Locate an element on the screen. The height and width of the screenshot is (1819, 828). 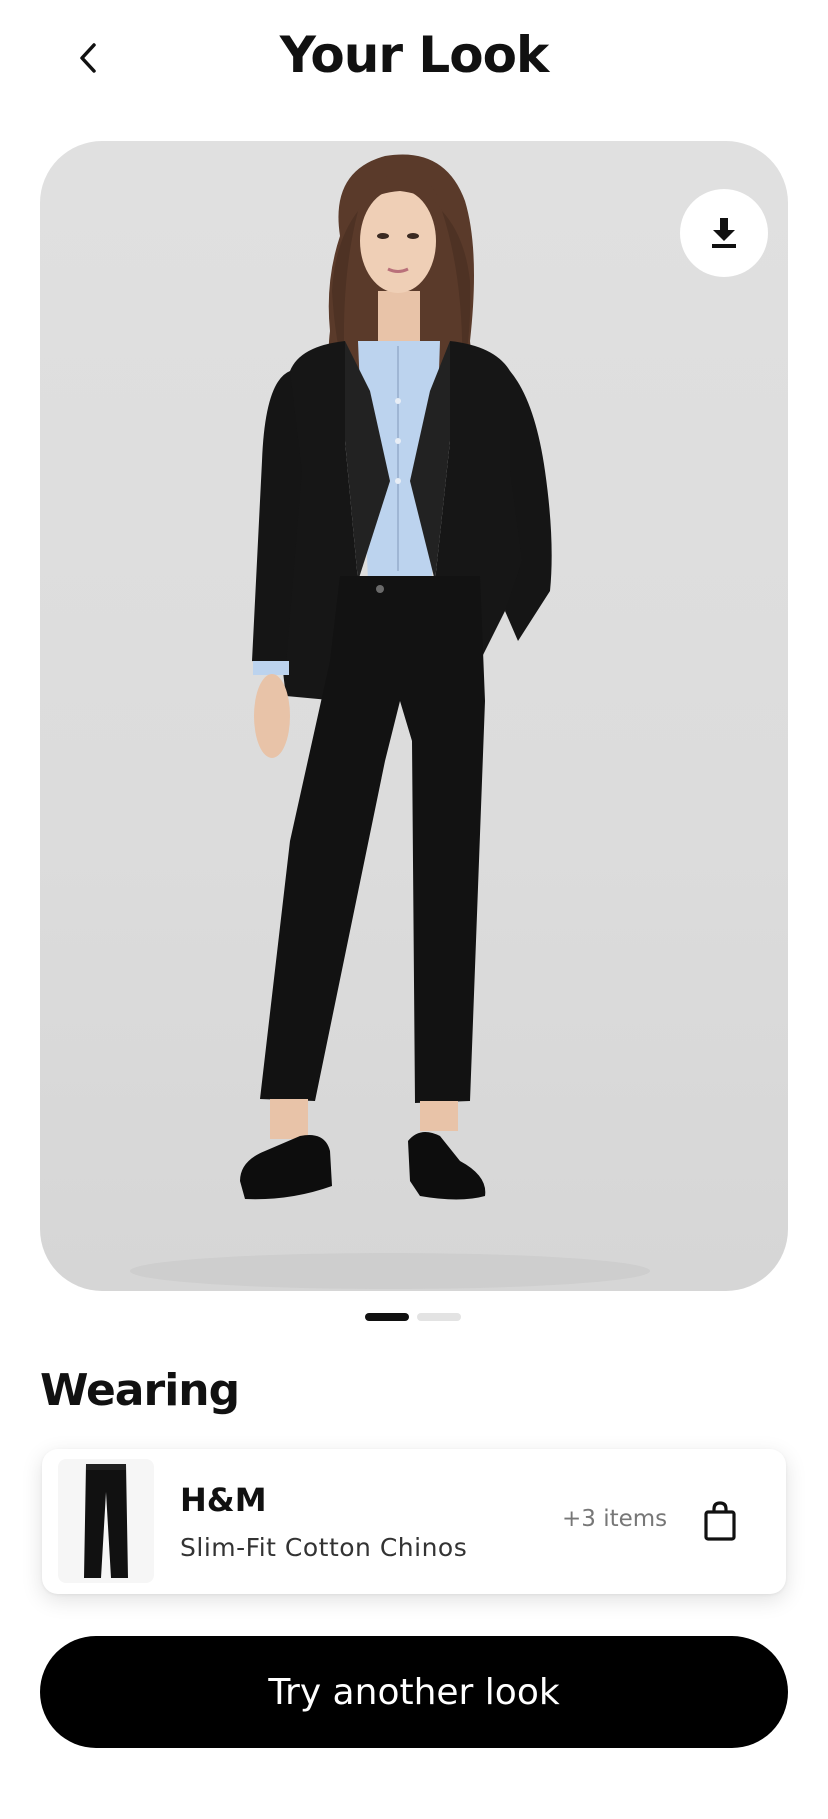
wearing-heading: Wearing is located at coordinates (140, 1390).